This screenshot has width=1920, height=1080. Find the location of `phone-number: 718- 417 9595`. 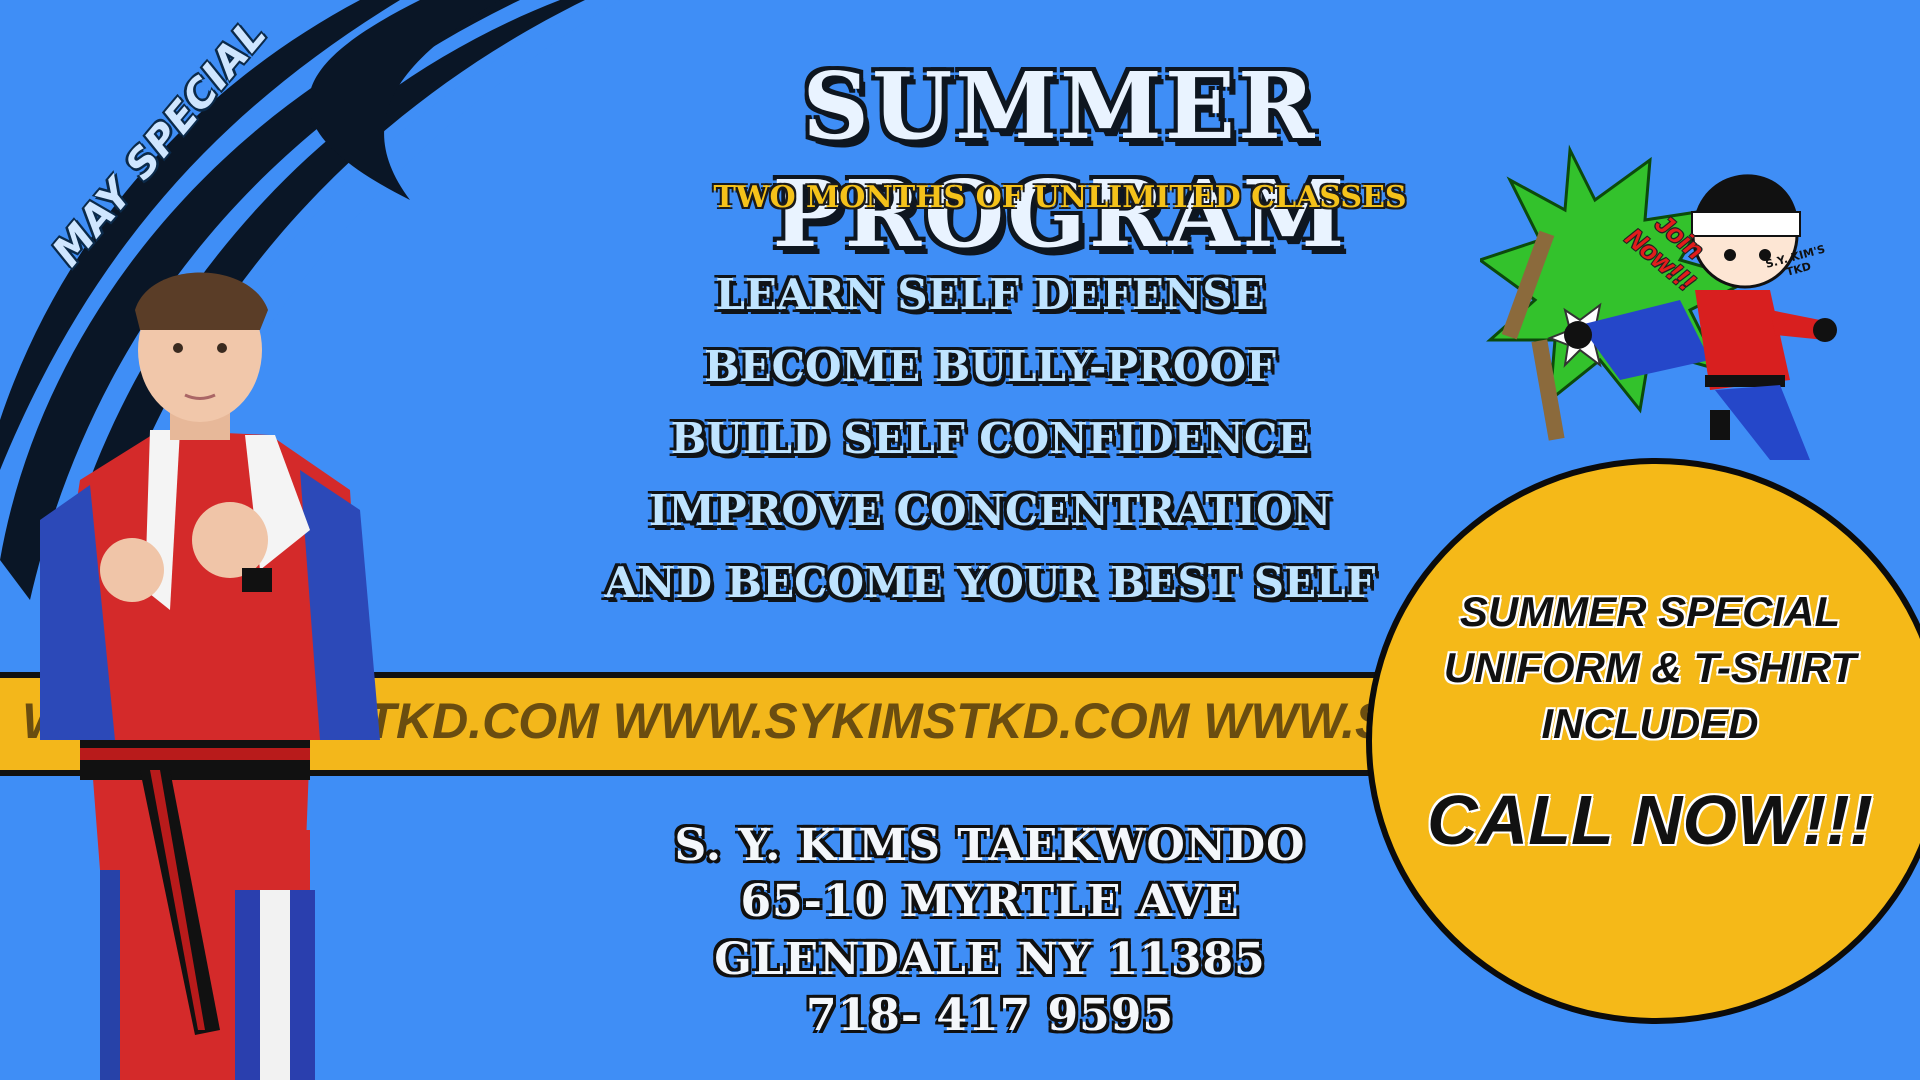

phone-number: 718- 417 9595 is located at coordinates (990, 1015).